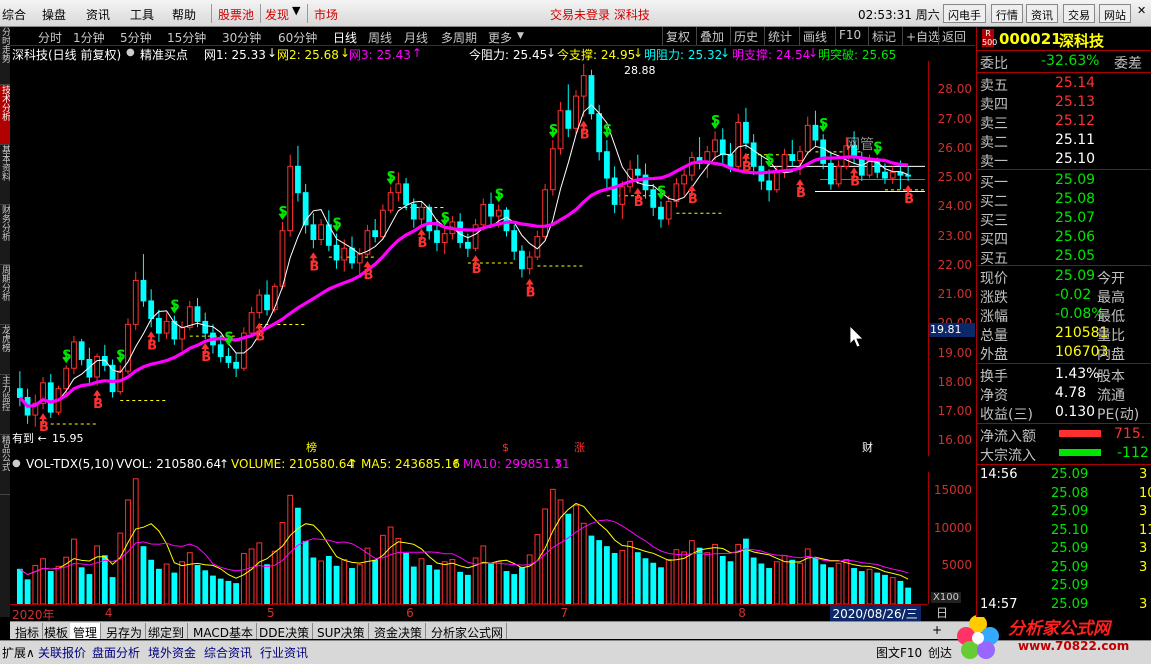 This screenshot has height=664, width=1151. What do you see at coordinates (1064, 315) in the screenshot?
I see `stat-row: 涨幅 -0.08% 最低` at bounding box center [1064, 315].